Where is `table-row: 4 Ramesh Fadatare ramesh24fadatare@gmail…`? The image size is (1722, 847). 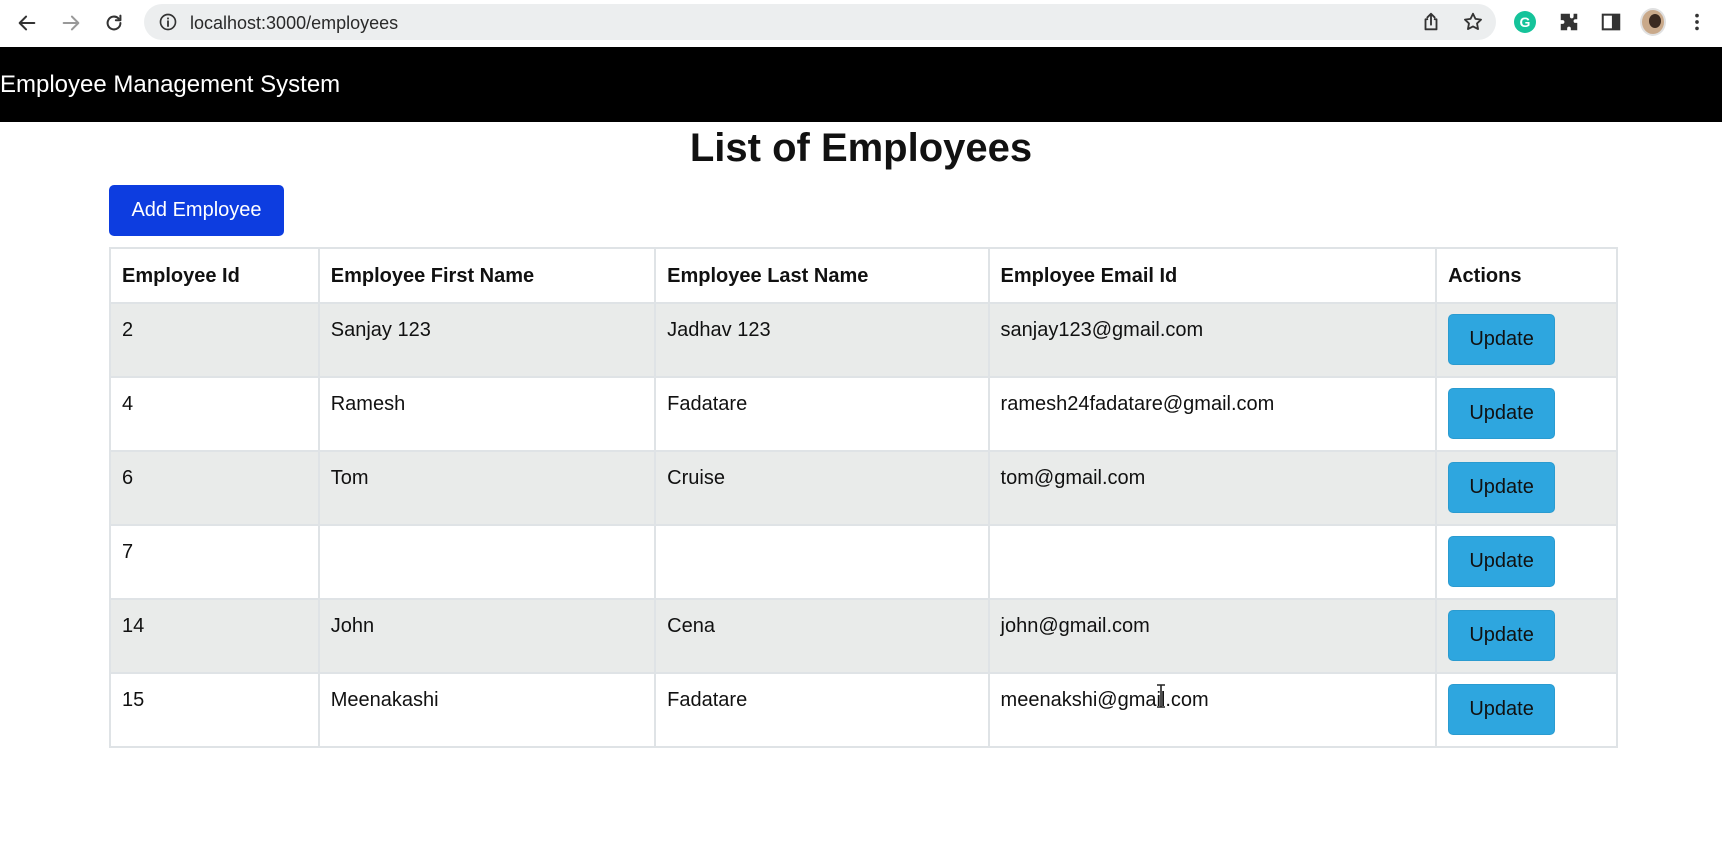
table-row: 4 Ramesh Fadatare ramesh24fadatare@gmail… is located at coordinates (863, 414).